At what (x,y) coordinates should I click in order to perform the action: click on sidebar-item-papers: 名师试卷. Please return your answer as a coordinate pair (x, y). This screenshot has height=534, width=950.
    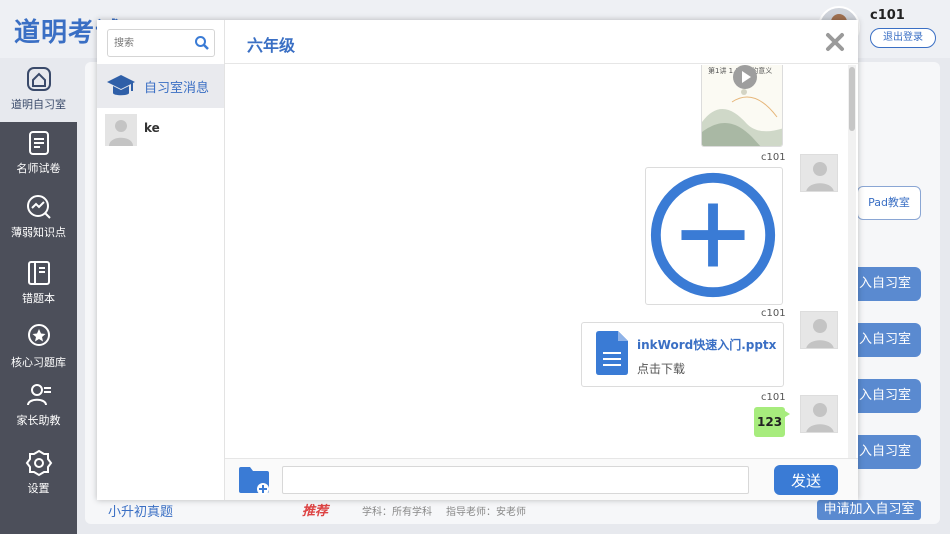
    Looking at the image, I should click on (38, 154).